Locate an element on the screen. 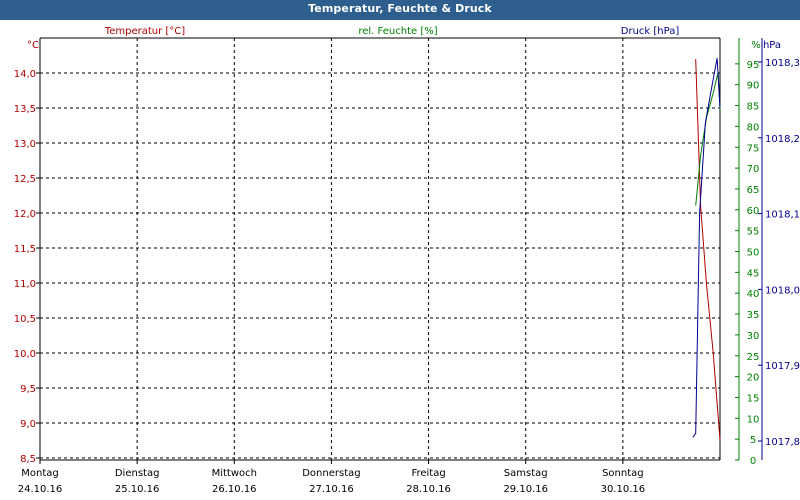  humidity-tick-label: 65 is located at coordinates (753, 190).